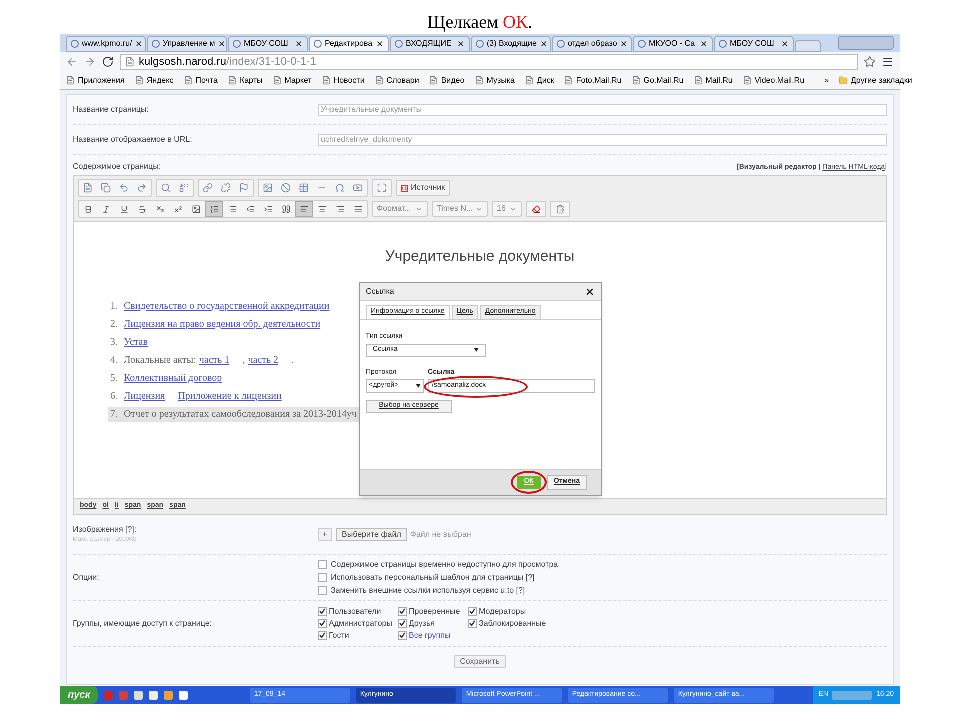  I want to click on start-button: пуск, so click(79, 695).